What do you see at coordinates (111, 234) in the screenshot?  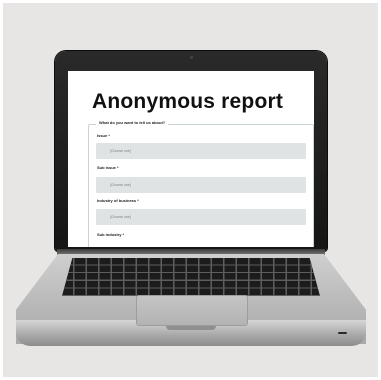 I see `sub-industry-label: Sub industry *` at bounding box center [111, 234].